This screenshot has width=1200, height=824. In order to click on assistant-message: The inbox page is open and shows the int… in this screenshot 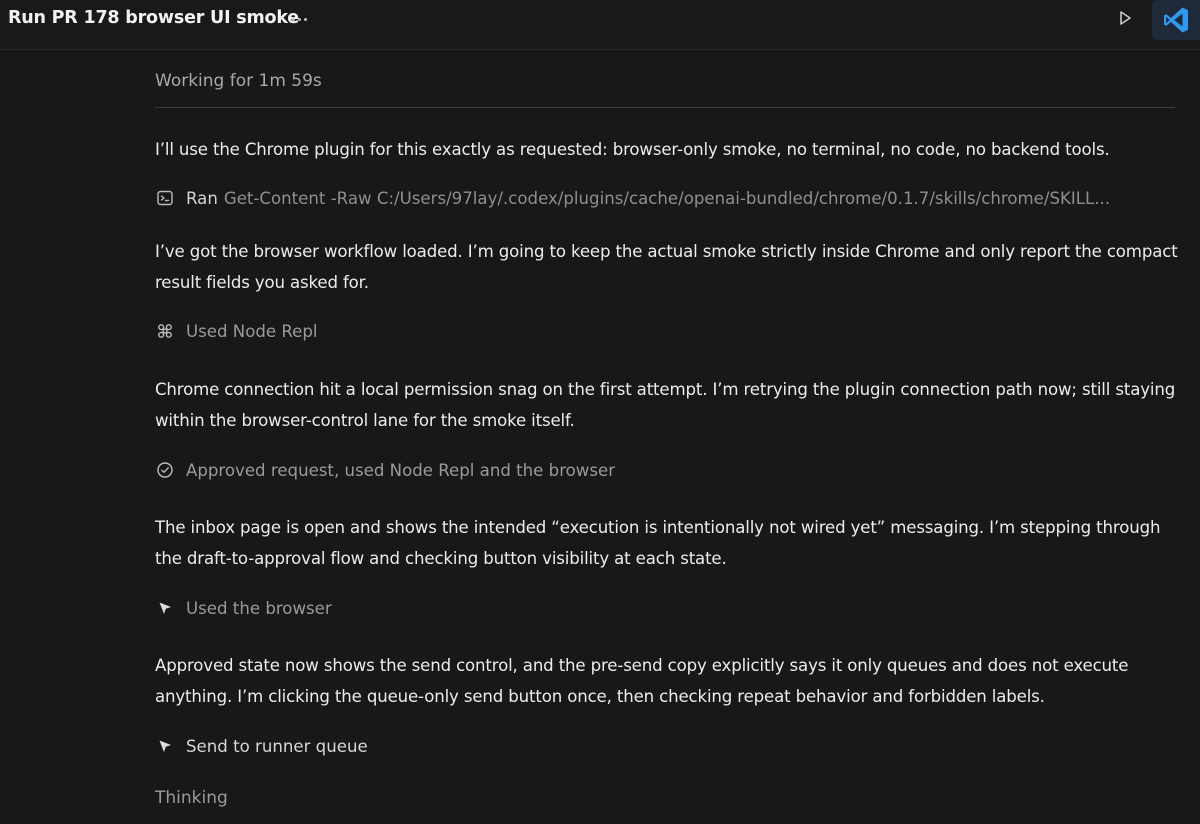, I will do `click(658, 543)`.